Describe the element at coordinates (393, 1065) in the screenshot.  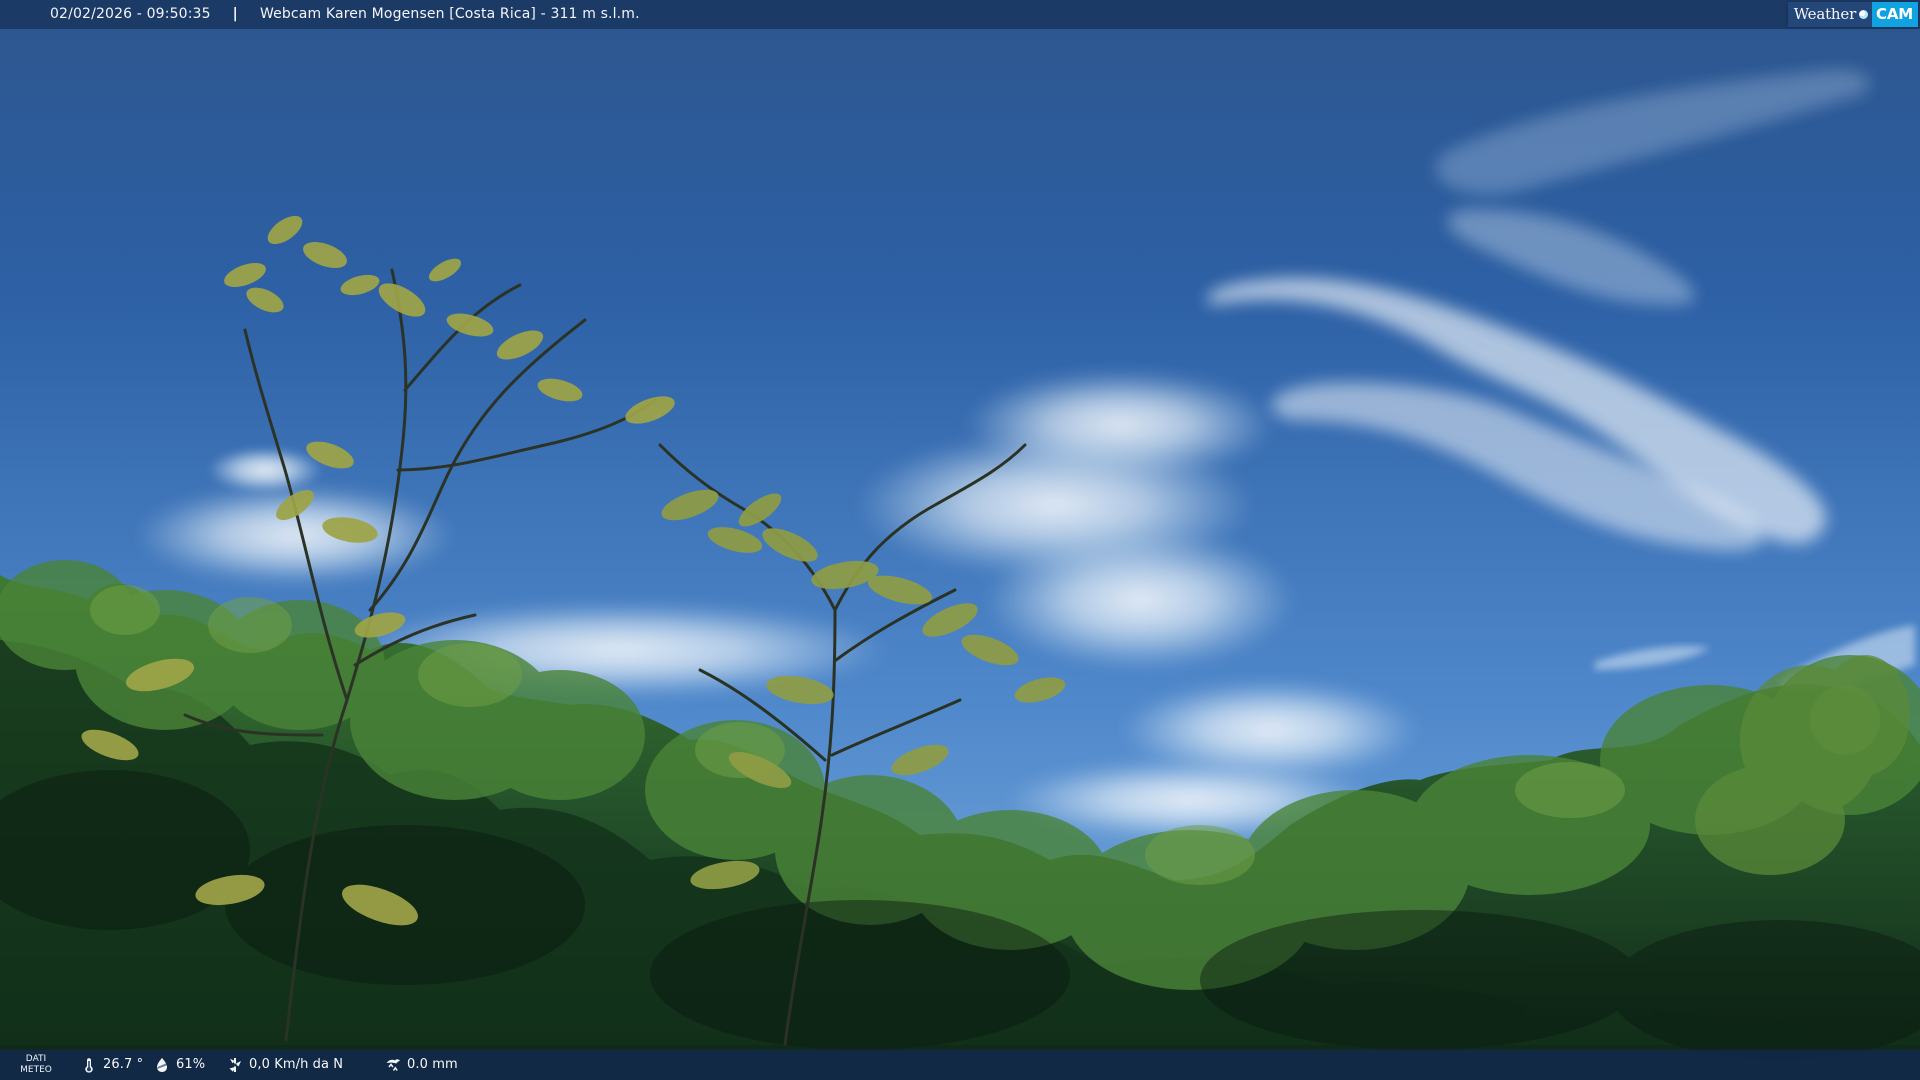
I see `rain-gauge-icon` at that location.